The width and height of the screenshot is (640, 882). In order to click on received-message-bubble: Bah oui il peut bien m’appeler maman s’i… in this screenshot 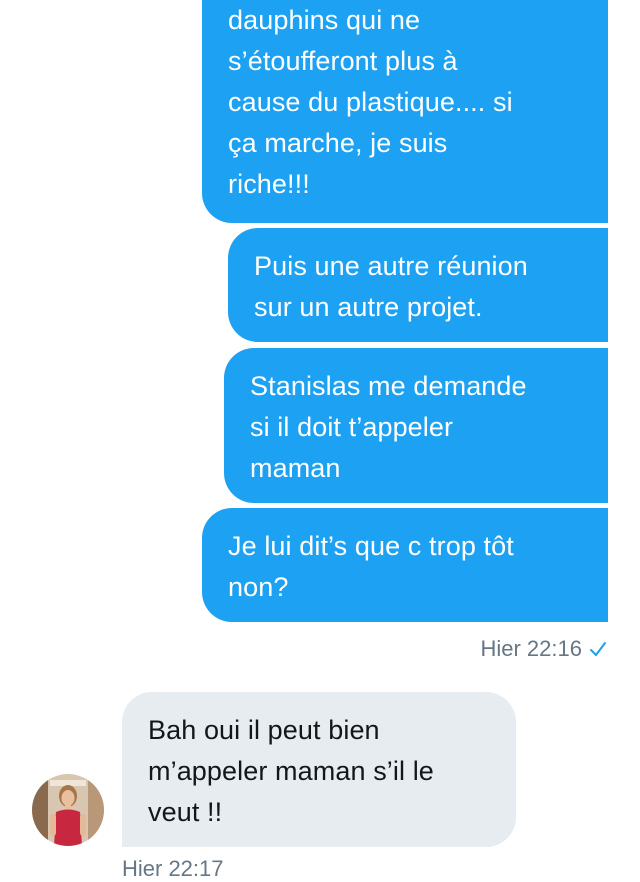, I will do `click(319, 769)`.